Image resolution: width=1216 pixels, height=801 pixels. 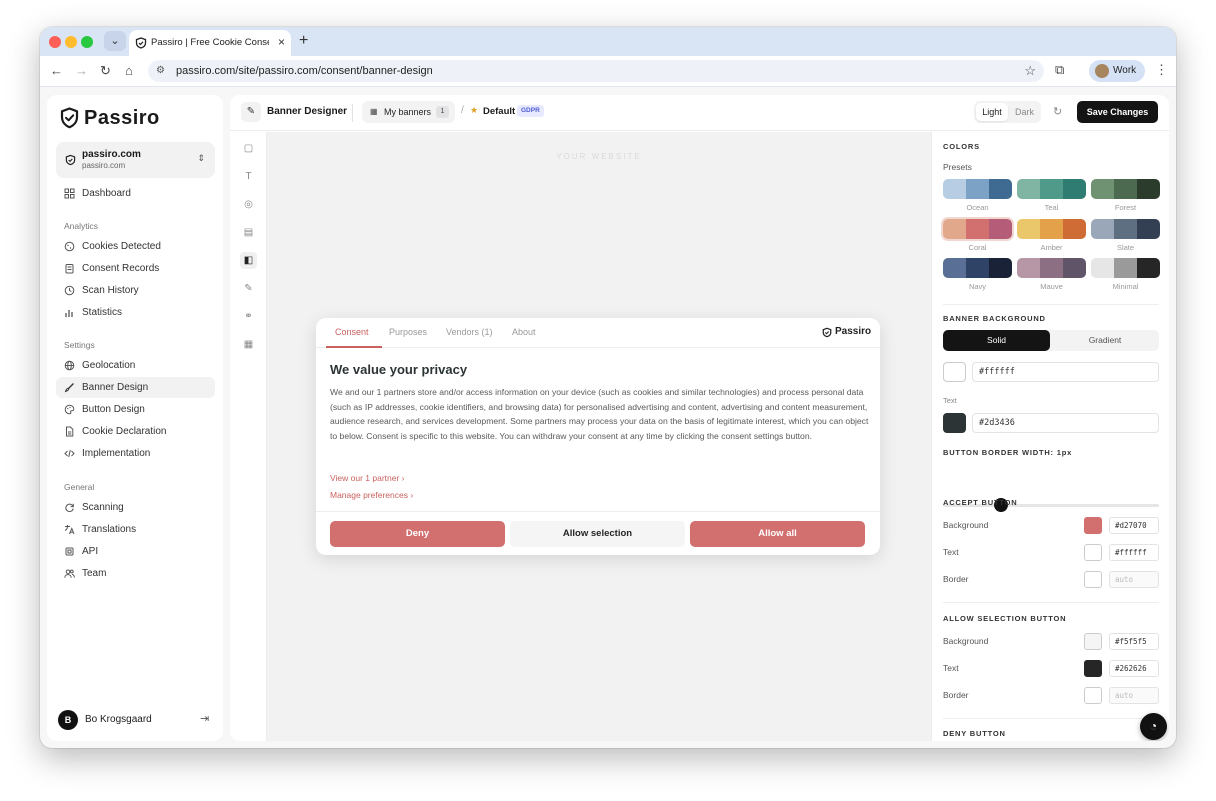 What do you see at coordinates (777, 534) in the screenshot?
I see `allow-all-button: Allow all` at bounding box center [777, 534].